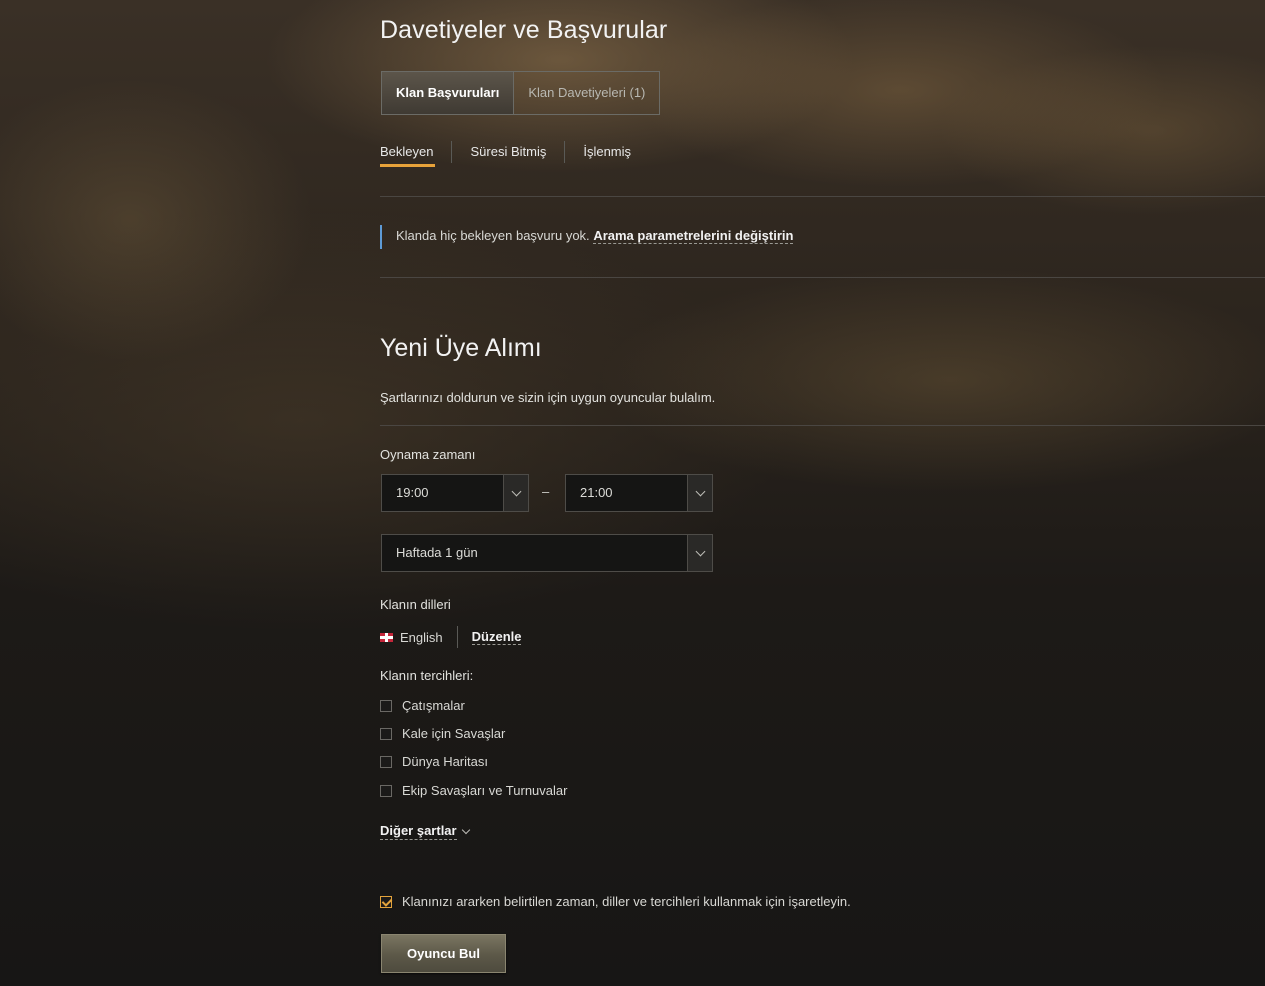 This screenshot has height=986, width=1265. Describe the element at coordinates (412, 492) in the screenshot. I see `play-time-from-value: 19:00` at that location.